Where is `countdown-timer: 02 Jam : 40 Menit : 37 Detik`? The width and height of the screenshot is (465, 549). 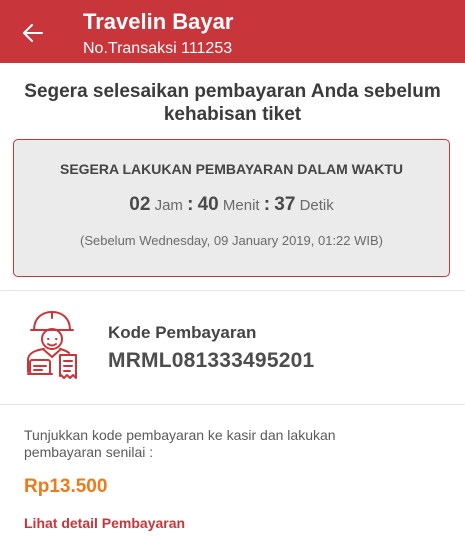
countdown-timer: 02 Jam : 40 Menit : 37 Detik is located at coordinates (231, 205).